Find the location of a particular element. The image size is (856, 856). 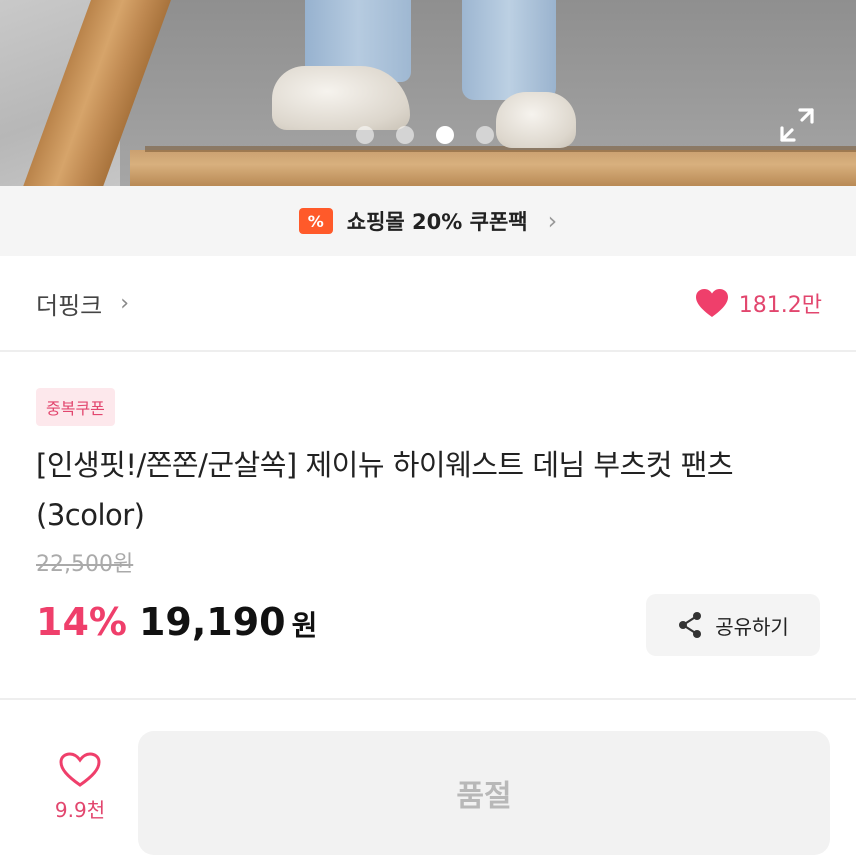

wishlist-button: 9.9천 is located at coordinates (80, 787).